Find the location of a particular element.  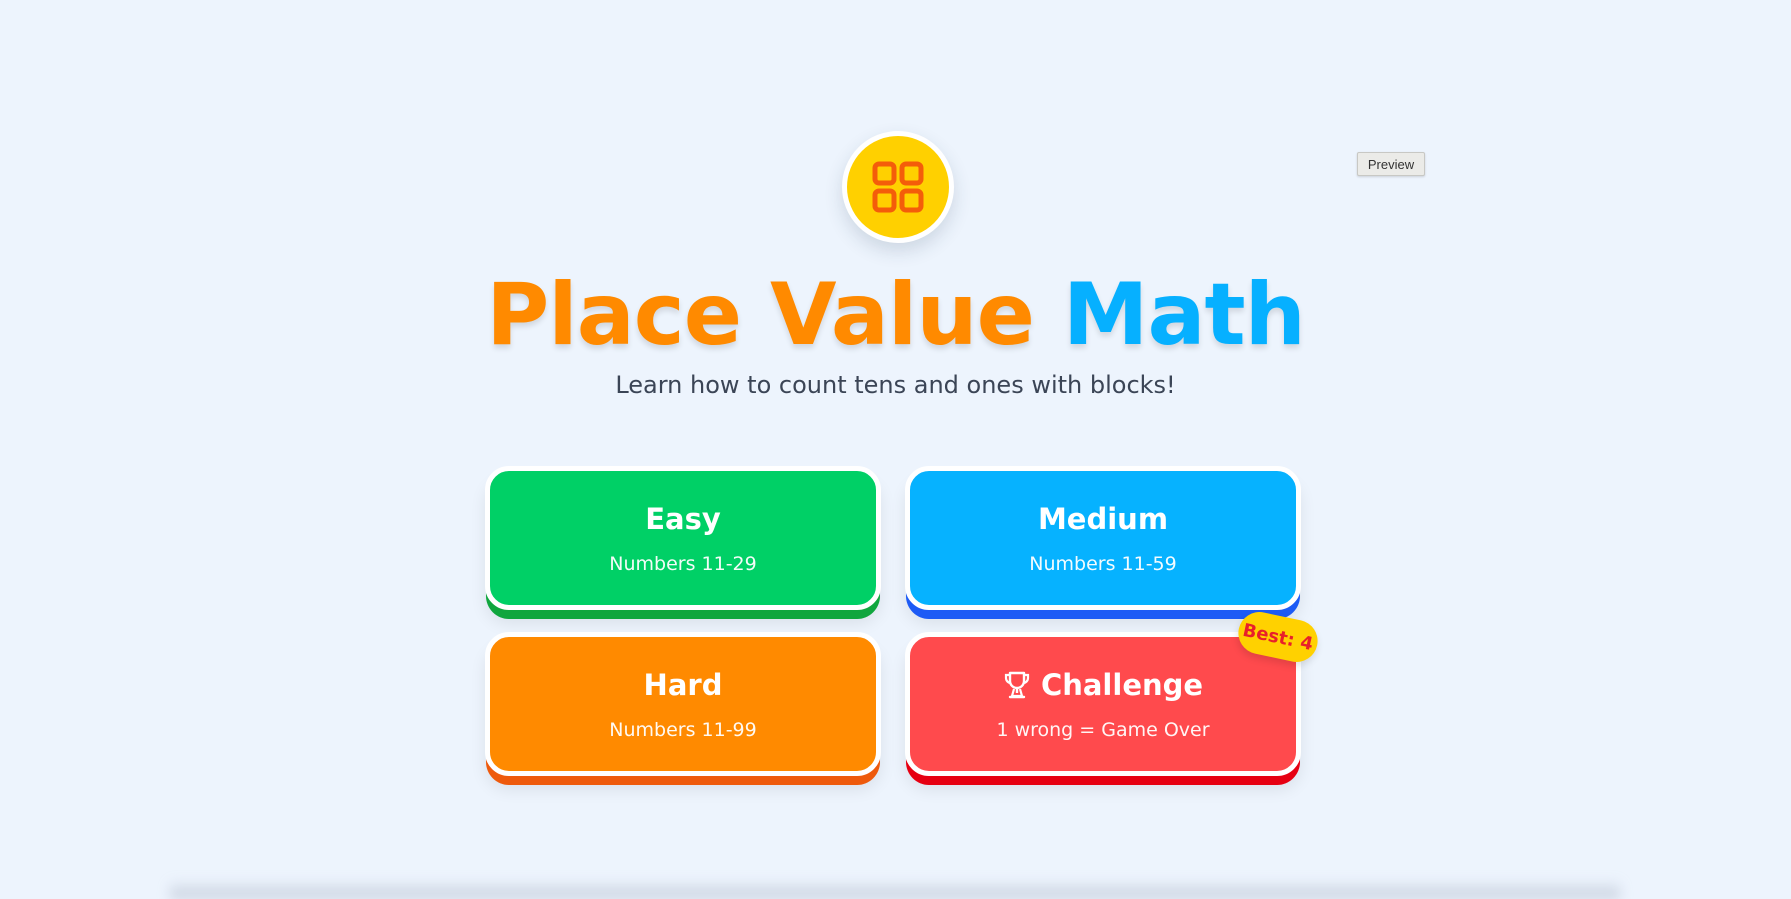

medium-mode-title: Medium is located at coordinates (1103, 519).